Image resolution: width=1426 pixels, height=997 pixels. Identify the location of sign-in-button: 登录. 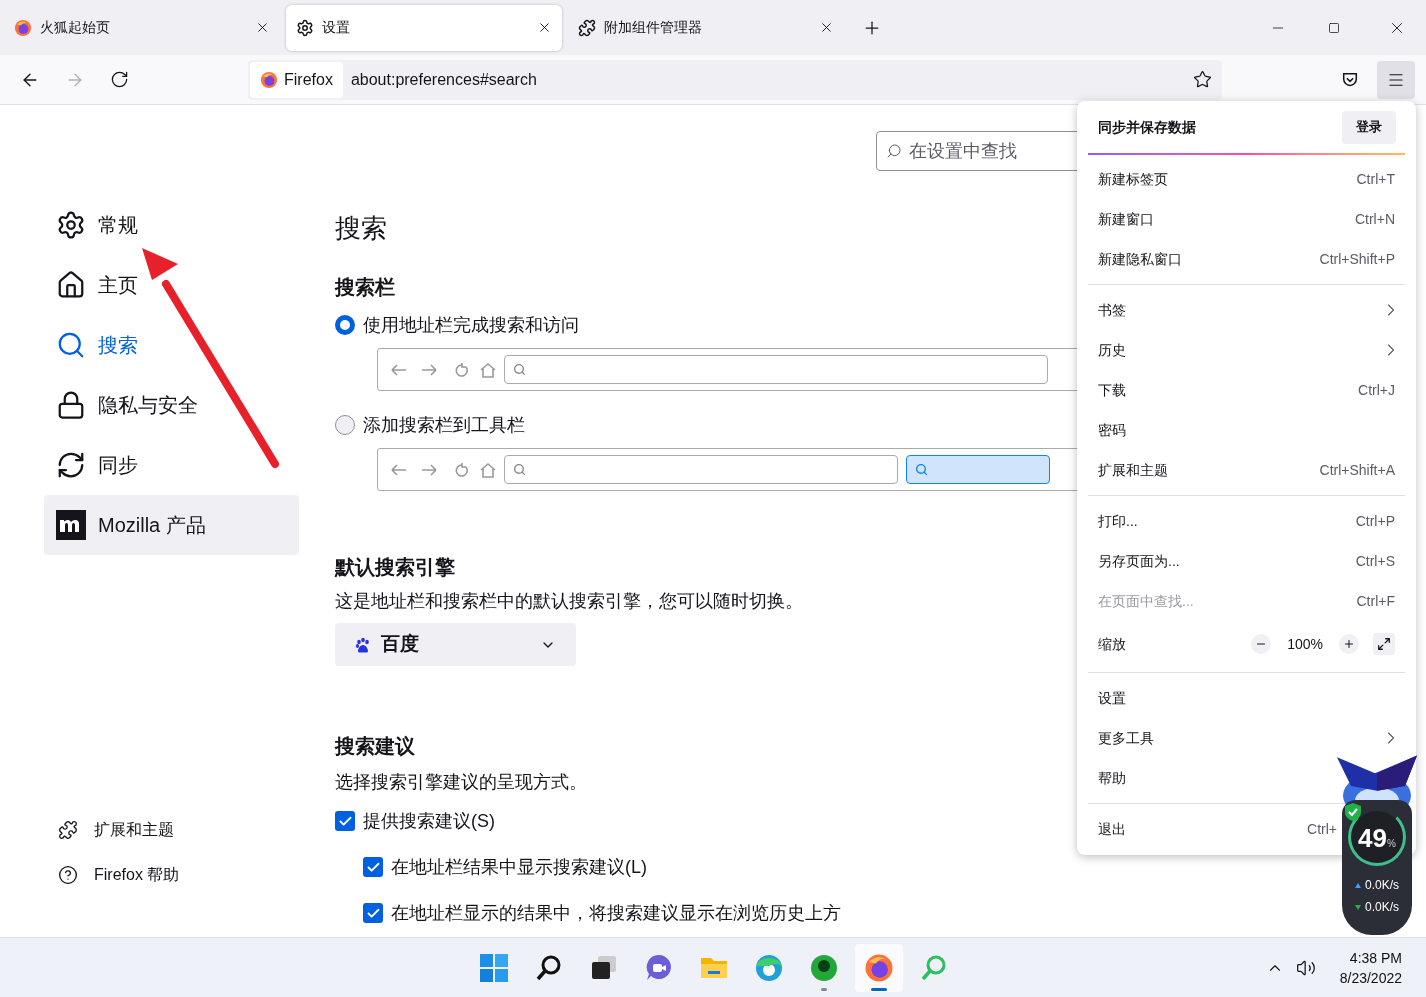
(1369, 127).